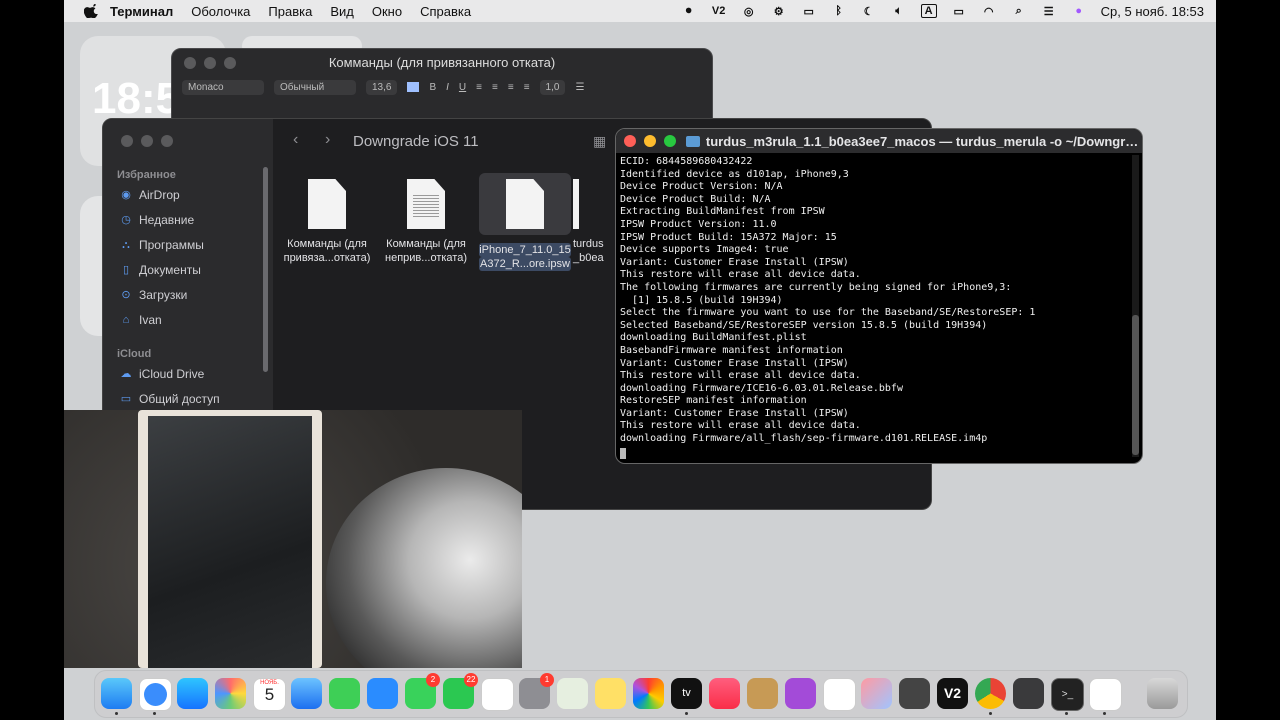  What do you see at coordinates (762, 693) in the screenshot?
I see `contacts-dock-icon` at bounding box center [762, 693].